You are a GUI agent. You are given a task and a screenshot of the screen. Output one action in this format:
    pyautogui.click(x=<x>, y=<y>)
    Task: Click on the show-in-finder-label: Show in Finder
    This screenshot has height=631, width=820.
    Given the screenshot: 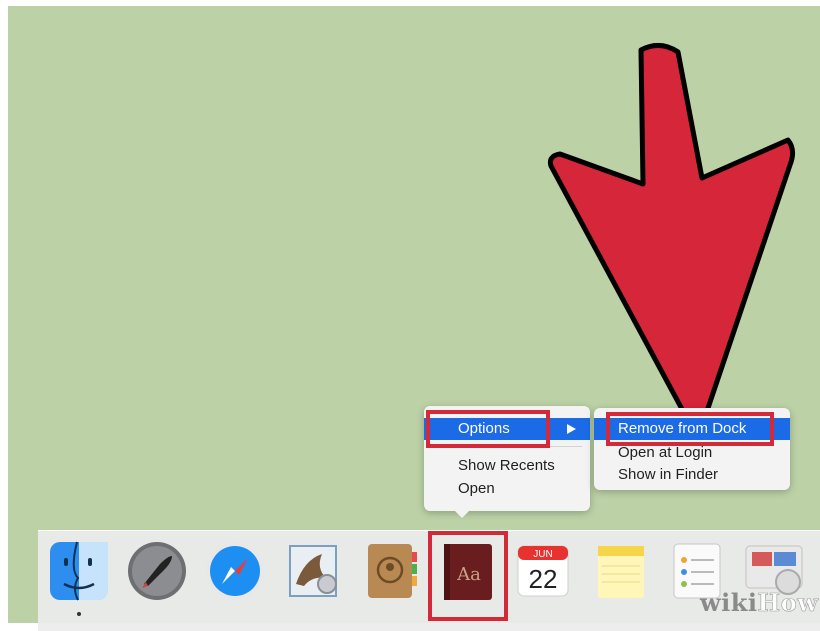 What is the action you would take?
    pyautogui.click(x=668, y=474)
    